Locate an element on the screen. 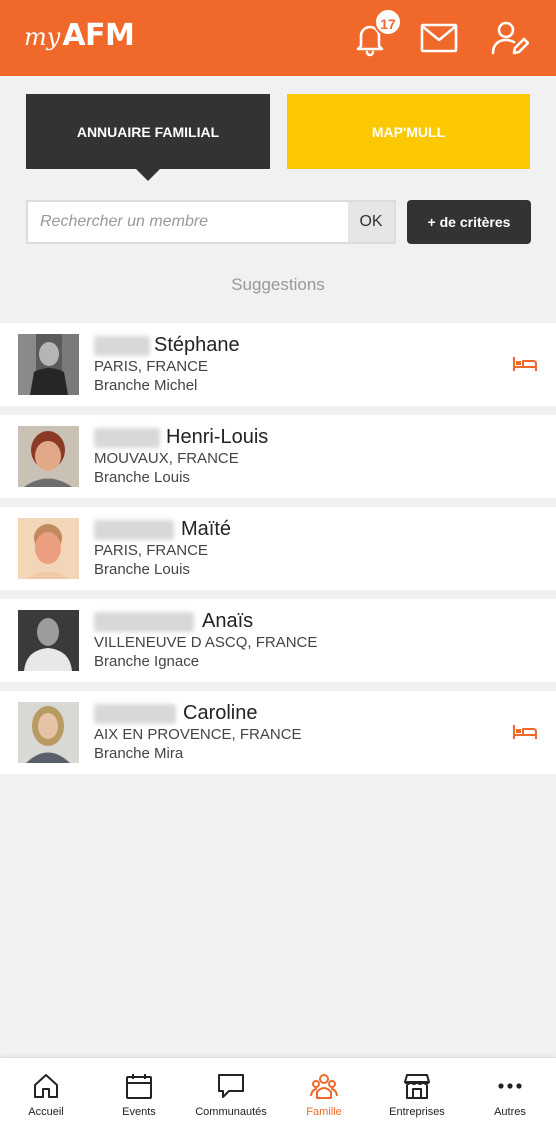 The width and height of the screenshot is (556, 1136). nav-label-autres: Autres is located at coordinates (510, 1112).